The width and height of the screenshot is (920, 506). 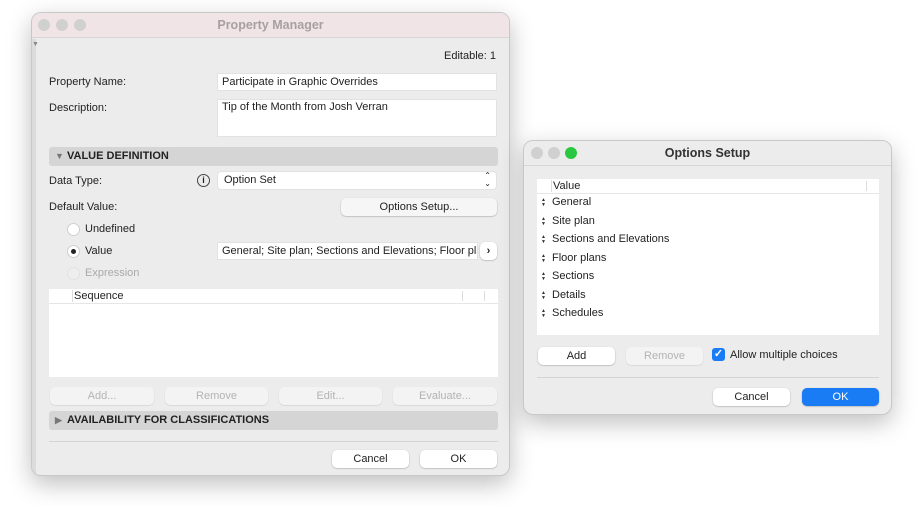 I want to click on remove-button: Remove, so click(x=216, y=396).